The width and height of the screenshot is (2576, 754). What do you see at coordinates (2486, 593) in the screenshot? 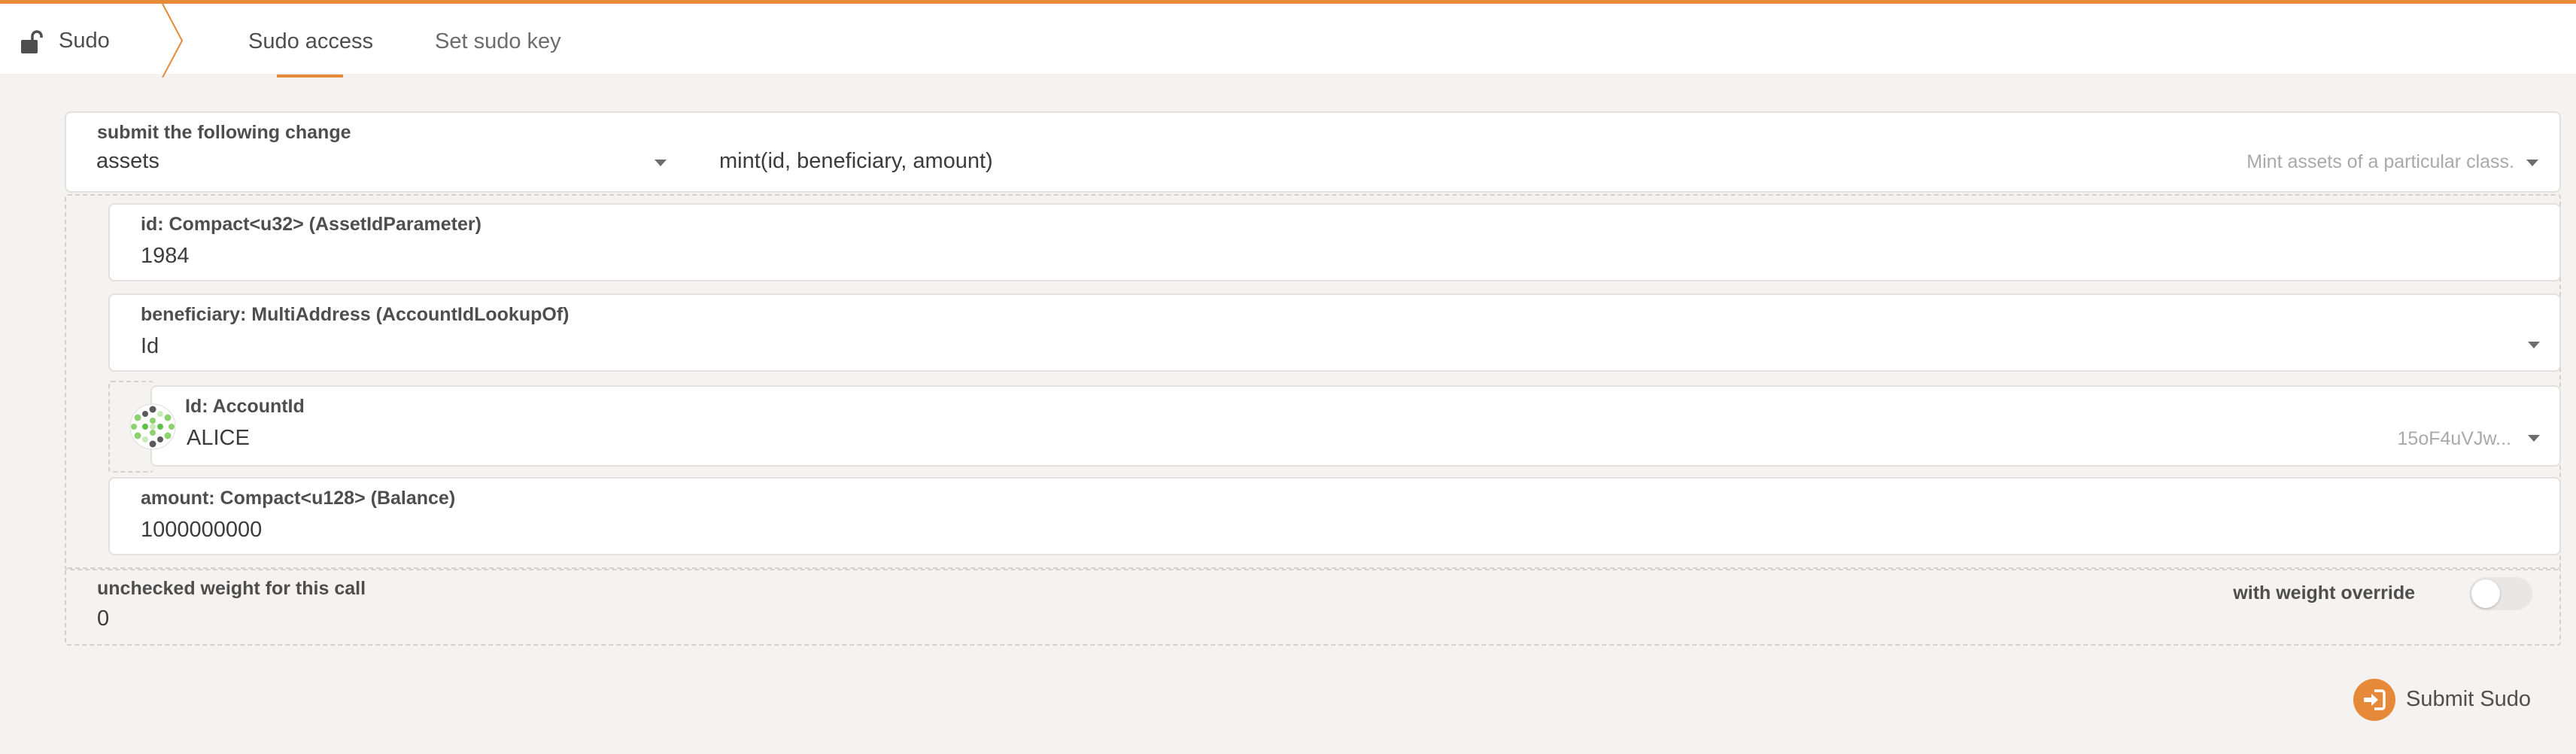
I see `toggle-knob` at bounding box center [2486, 593].